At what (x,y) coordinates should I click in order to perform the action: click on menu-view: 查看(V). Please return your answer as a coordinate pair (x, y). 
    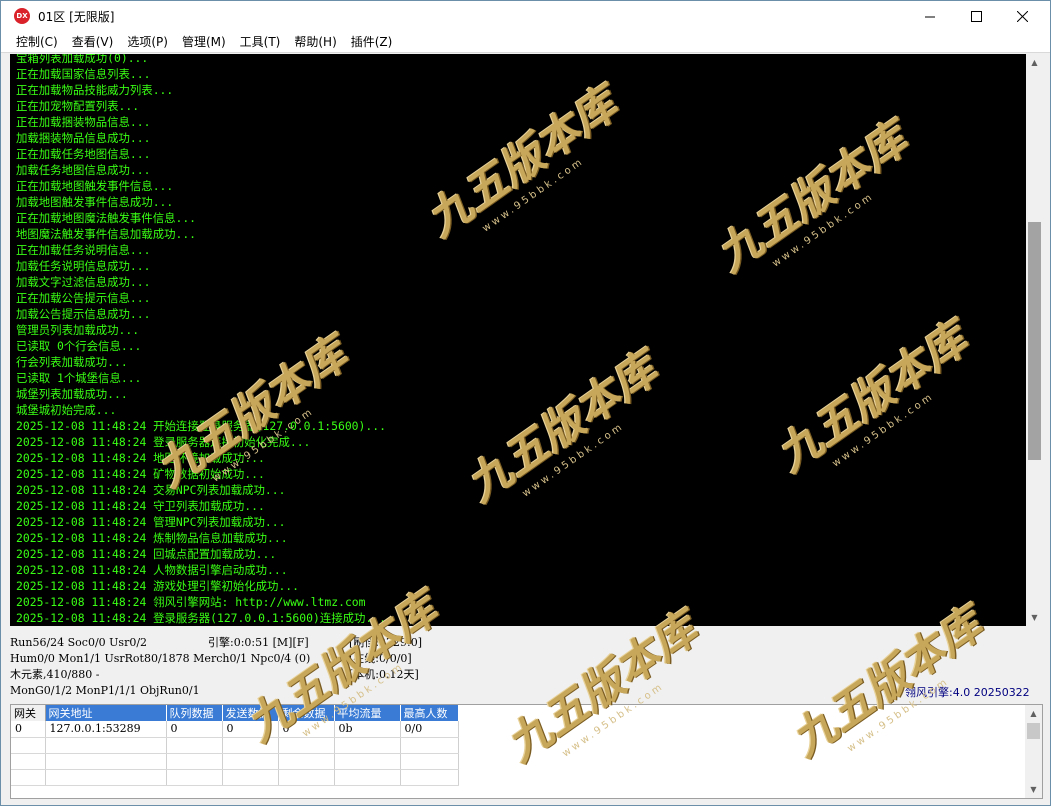
    Looking at the image, I should click on (93, 42).